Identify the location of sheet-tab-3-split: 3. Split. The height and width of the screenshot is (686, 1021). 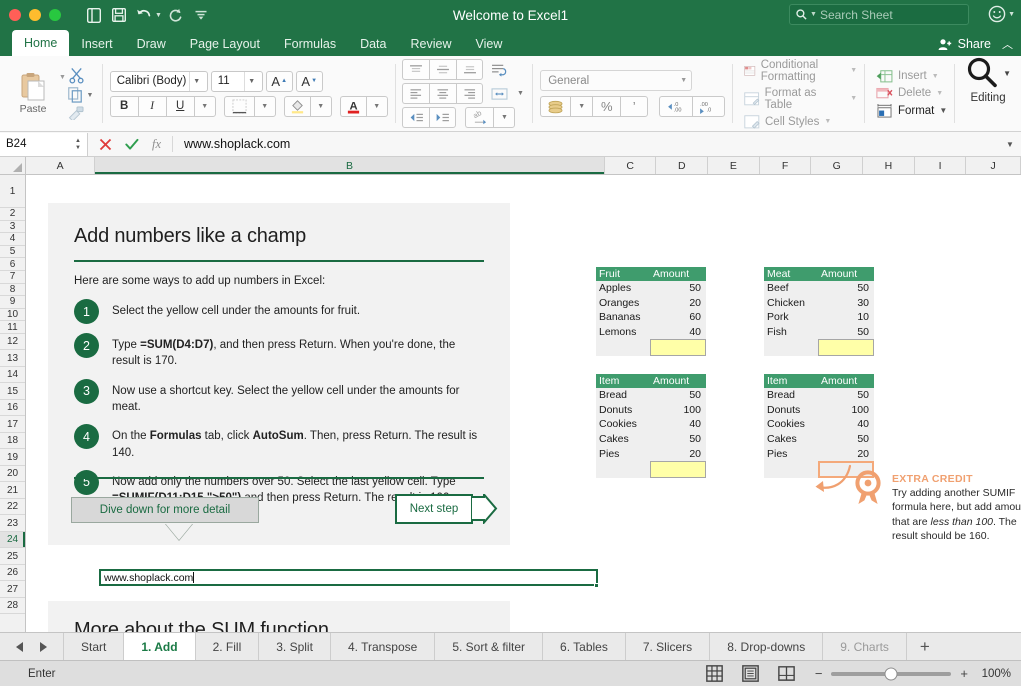
(294, 646).